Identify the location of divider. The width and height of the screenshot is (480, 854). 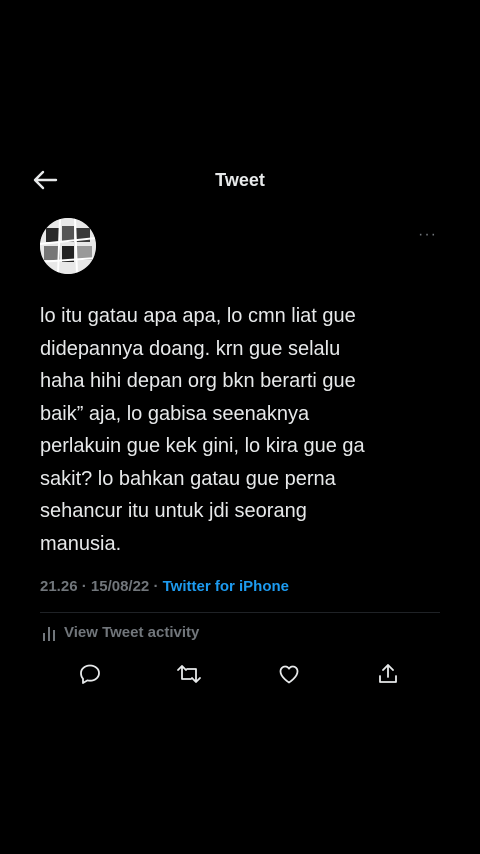
(240, 612).